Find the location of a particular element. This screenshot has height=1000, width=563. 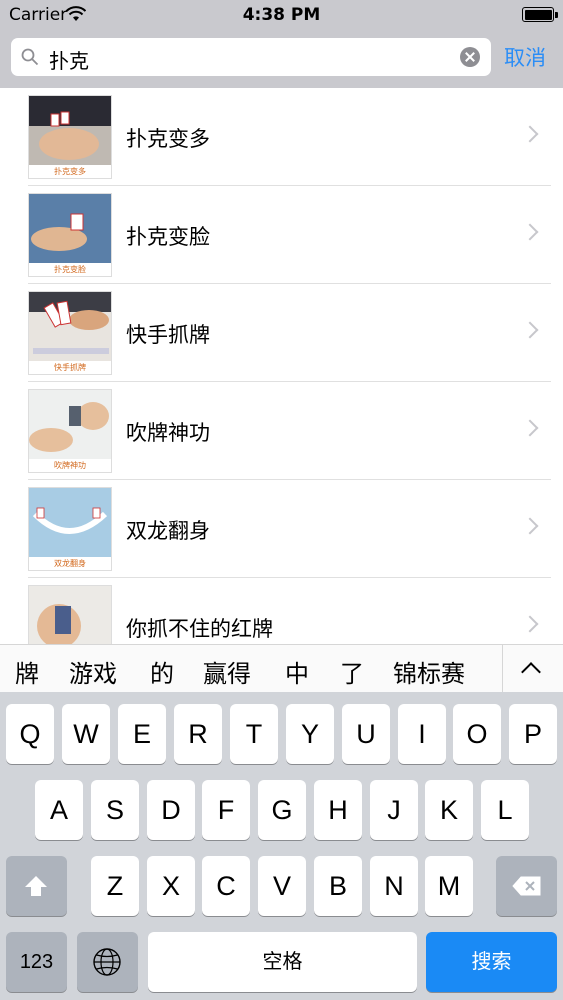

key-a: A is located at coordinates (59, 810).